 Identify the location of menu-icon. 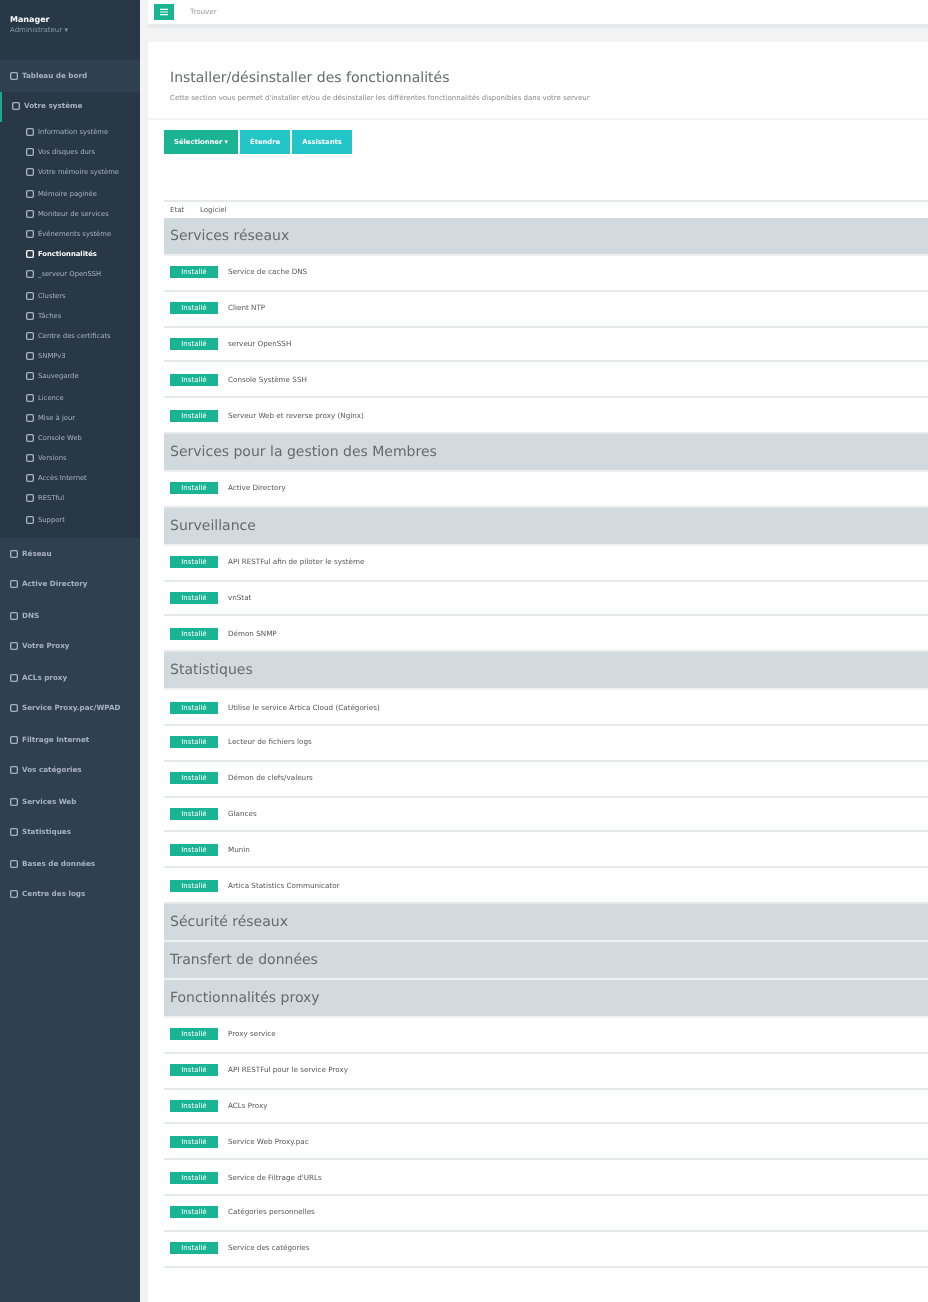
(164, 12).